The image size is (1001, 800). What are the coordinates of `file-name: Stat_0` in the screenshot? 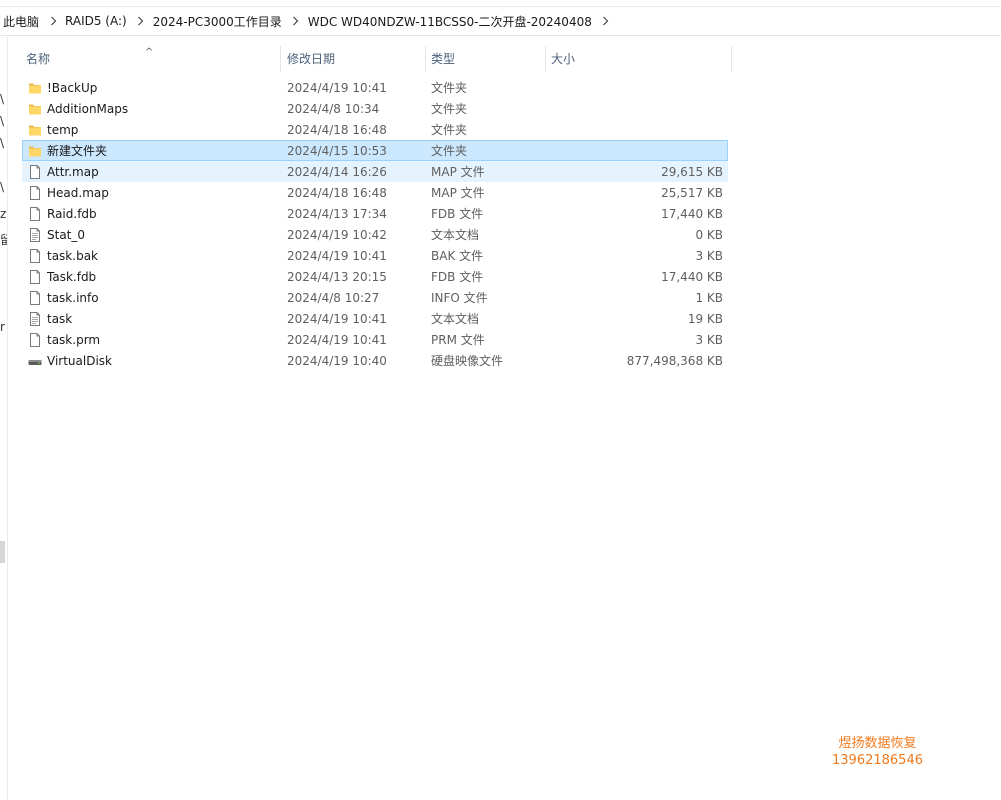 It's located at (66, 235).